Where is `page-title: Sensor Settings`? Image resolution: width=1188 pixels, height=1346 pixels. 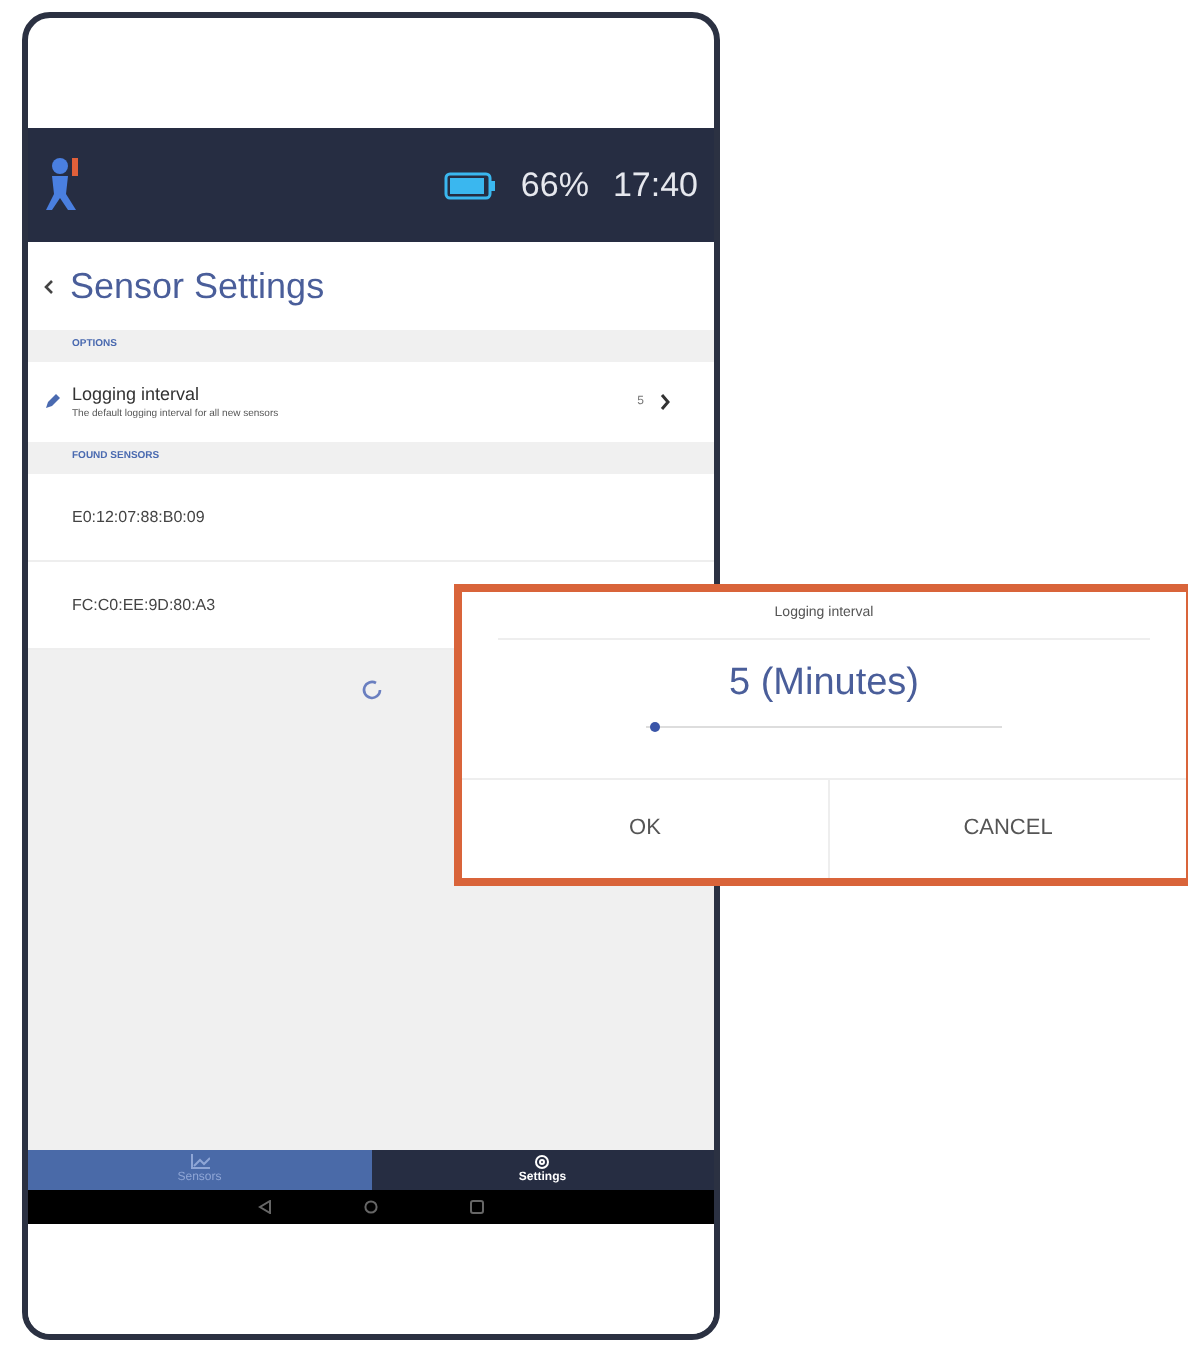 page-title: Sensor Settings is located at coordinates (197, 286).